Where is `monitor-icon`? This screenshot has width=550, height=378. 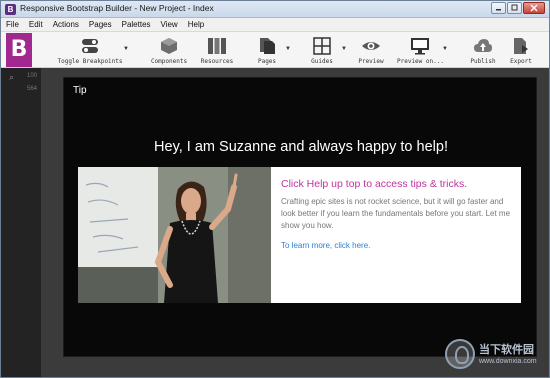
monitor-icon is located at coordinates (420, 46).